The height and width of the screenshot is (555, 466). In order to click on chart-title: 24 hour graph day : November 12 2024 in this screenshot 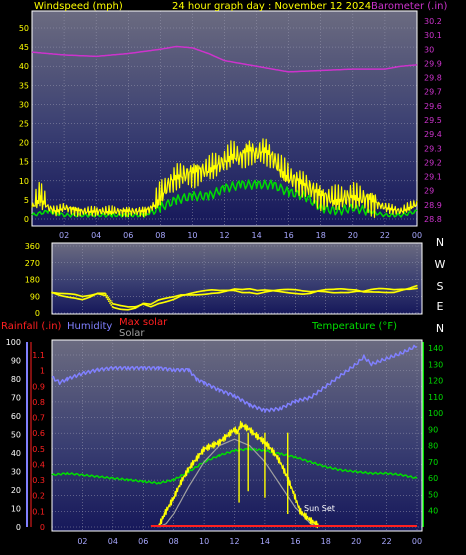, I will do `click(271, 6)`.